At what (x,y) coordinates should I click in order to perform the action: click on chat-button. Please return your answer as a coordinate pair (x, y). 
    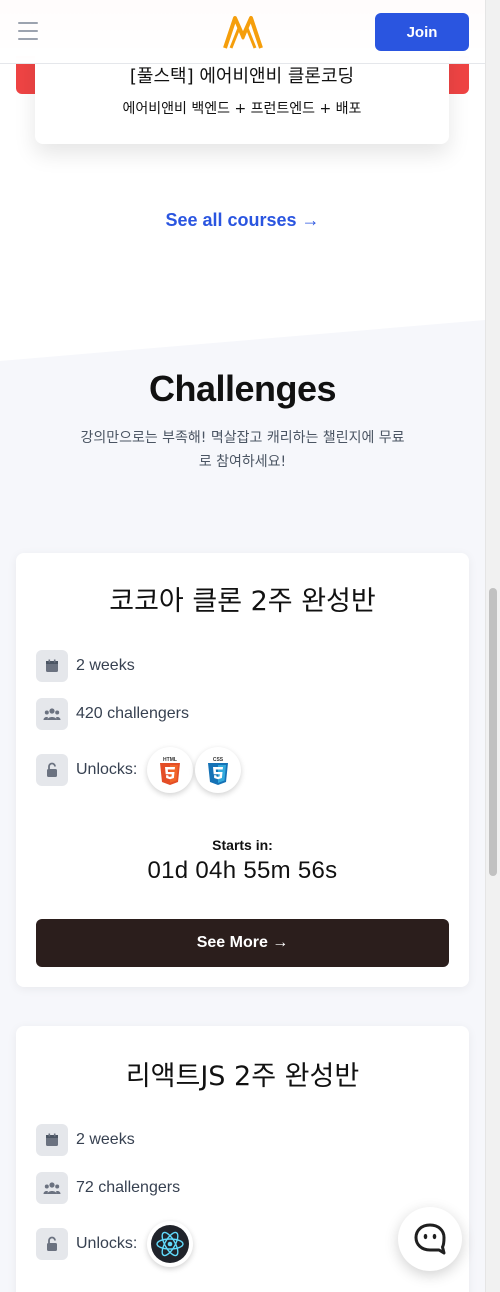
    Looking at the image, I should click on (430, 1239).